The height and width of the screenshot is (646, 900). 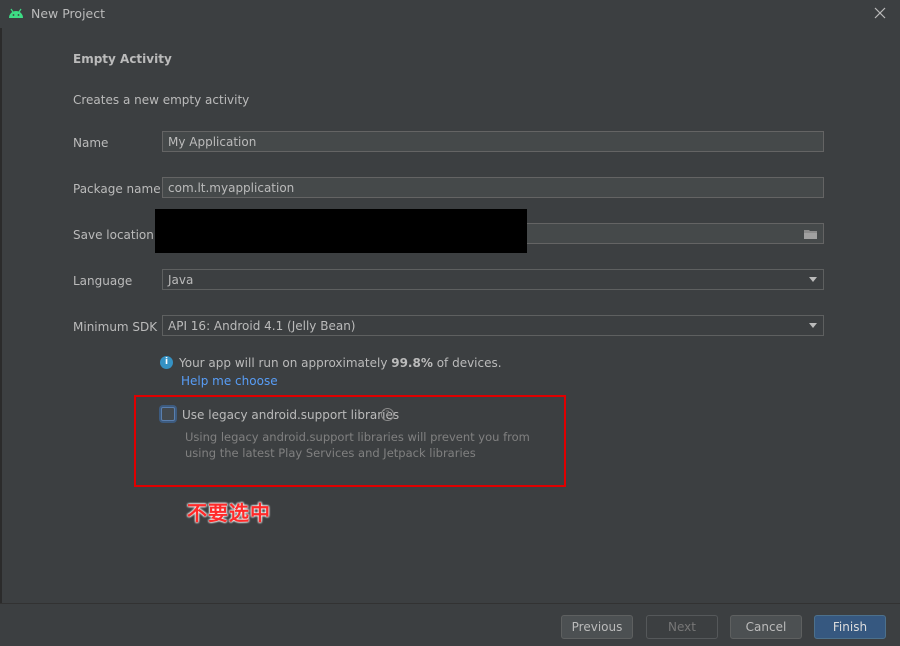 I want to click on legacy-support-checkbox, so click(x=168, y=414).